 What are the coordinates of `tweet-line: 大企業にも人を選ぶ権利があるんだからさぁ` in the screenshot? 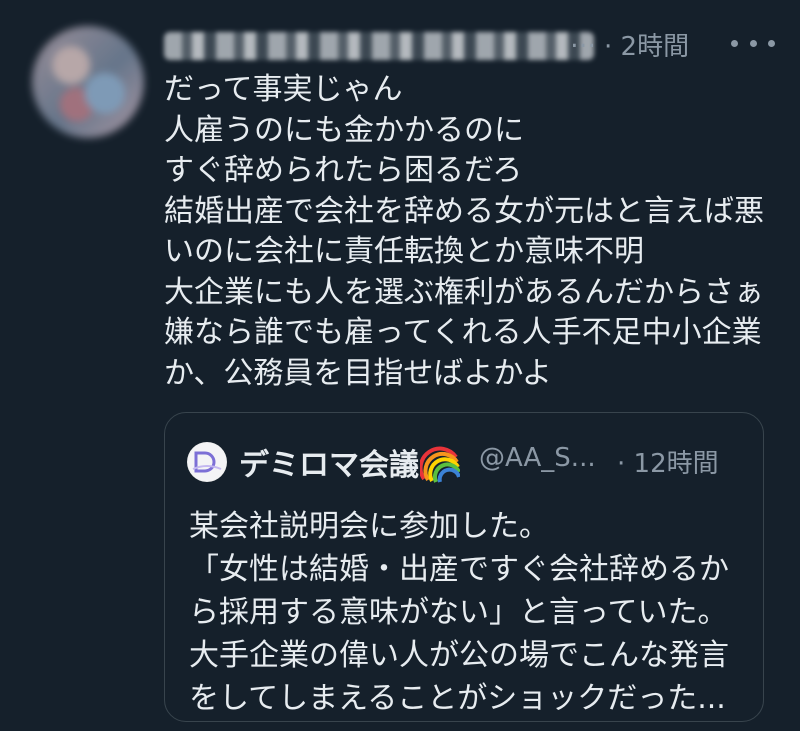 It's located at (464, 292).